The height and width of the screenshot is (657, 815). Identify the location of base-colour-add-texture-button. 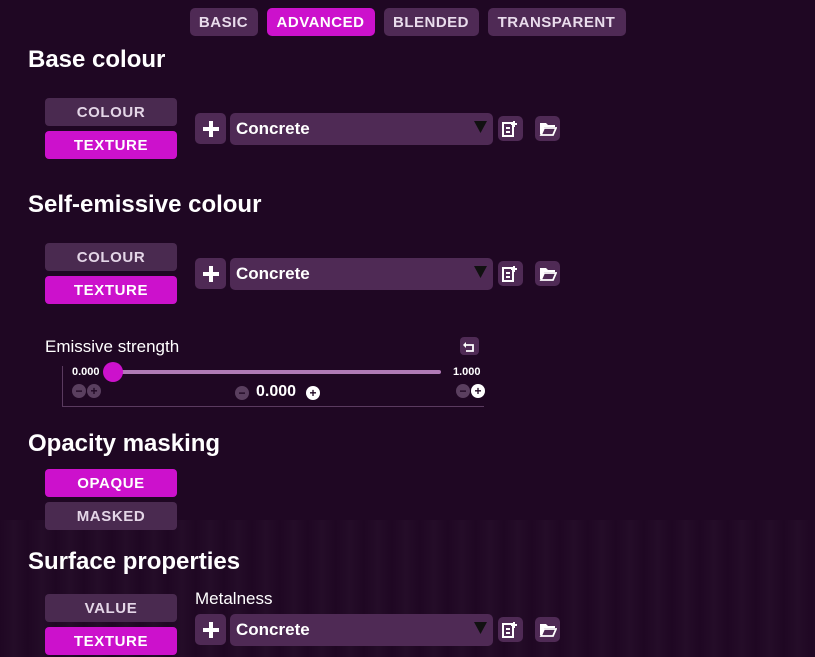
(210, 128).